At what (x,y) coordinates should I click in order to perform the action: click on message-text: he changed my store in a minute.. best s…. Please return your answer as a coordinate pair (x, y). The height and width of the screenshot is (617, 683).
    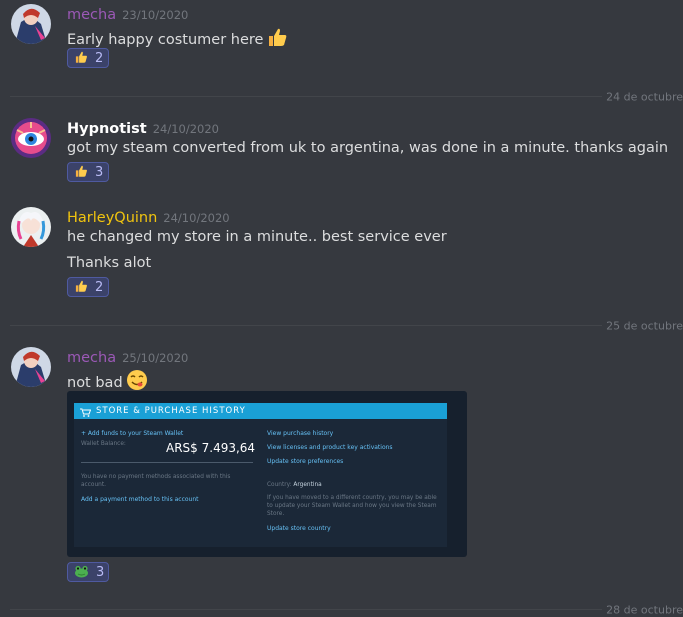
    Looking at the image, I should click on (257, 237).